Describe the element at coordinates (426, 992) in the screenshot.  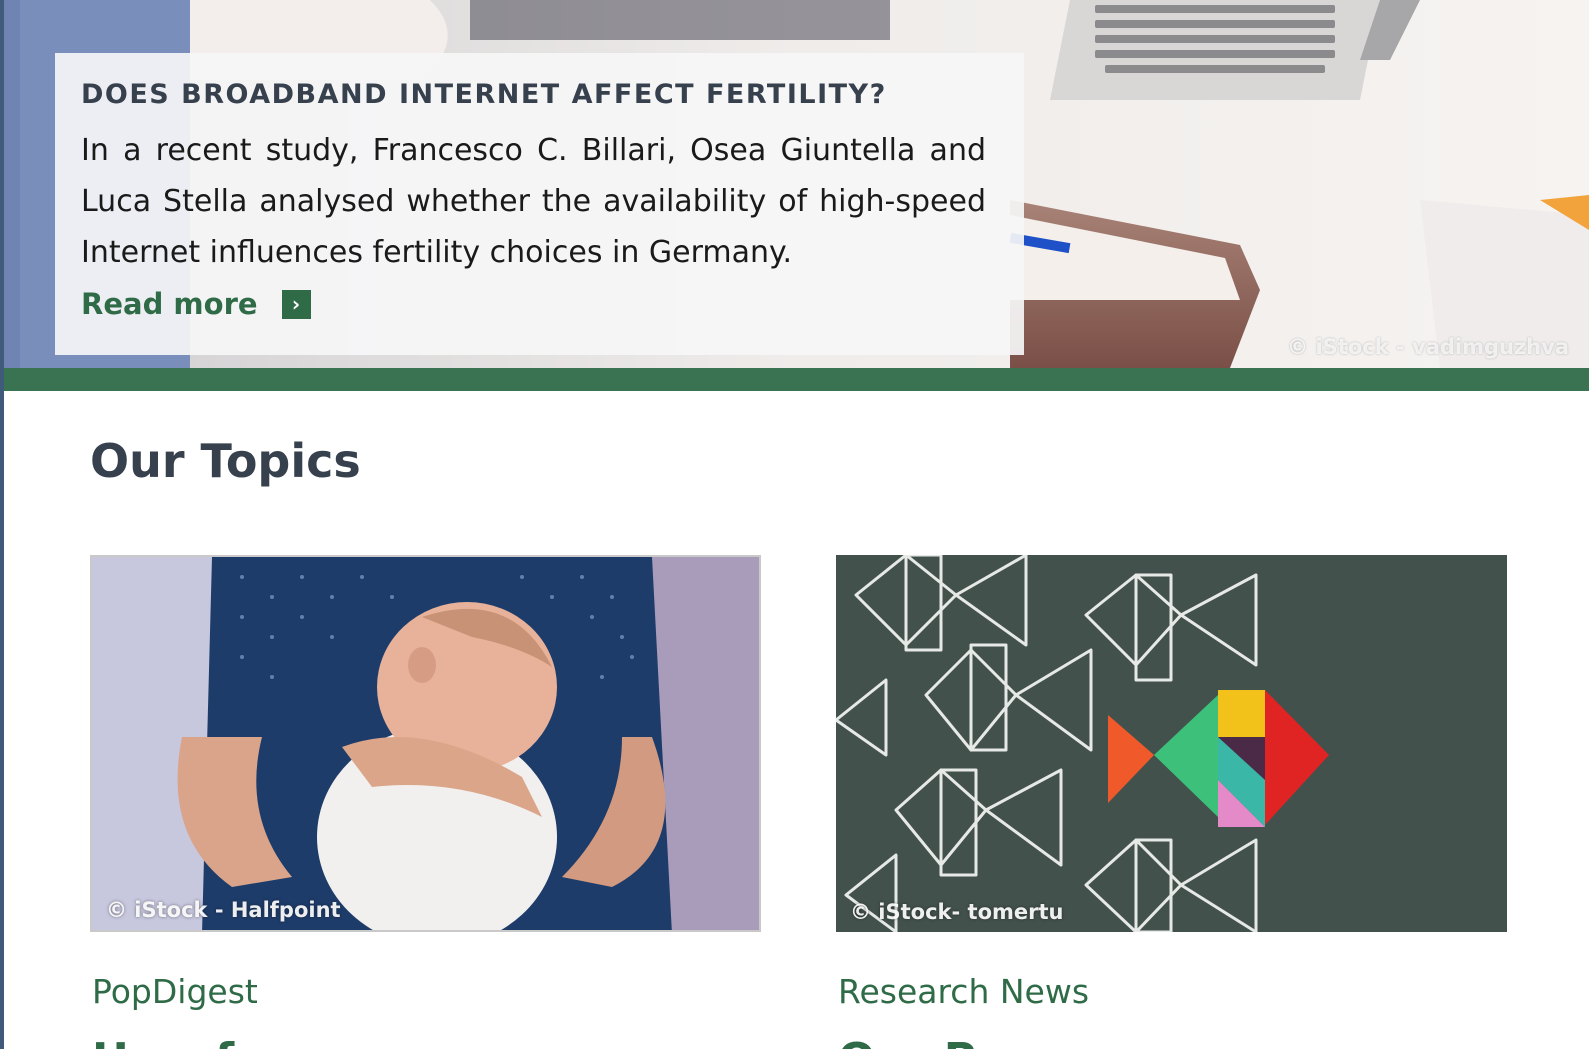
I see `topic-category-label: PopDigest` at that location.